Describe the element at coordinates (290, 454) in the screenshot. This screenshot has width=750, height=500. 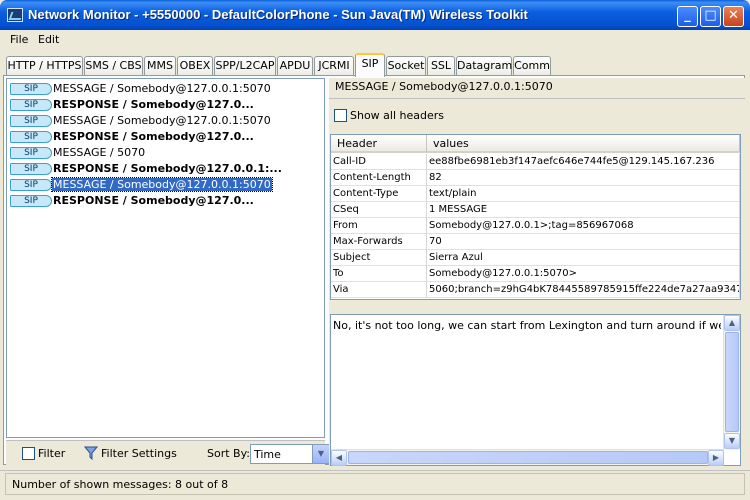
I see `sort-by-select: Time ▼` at that location.